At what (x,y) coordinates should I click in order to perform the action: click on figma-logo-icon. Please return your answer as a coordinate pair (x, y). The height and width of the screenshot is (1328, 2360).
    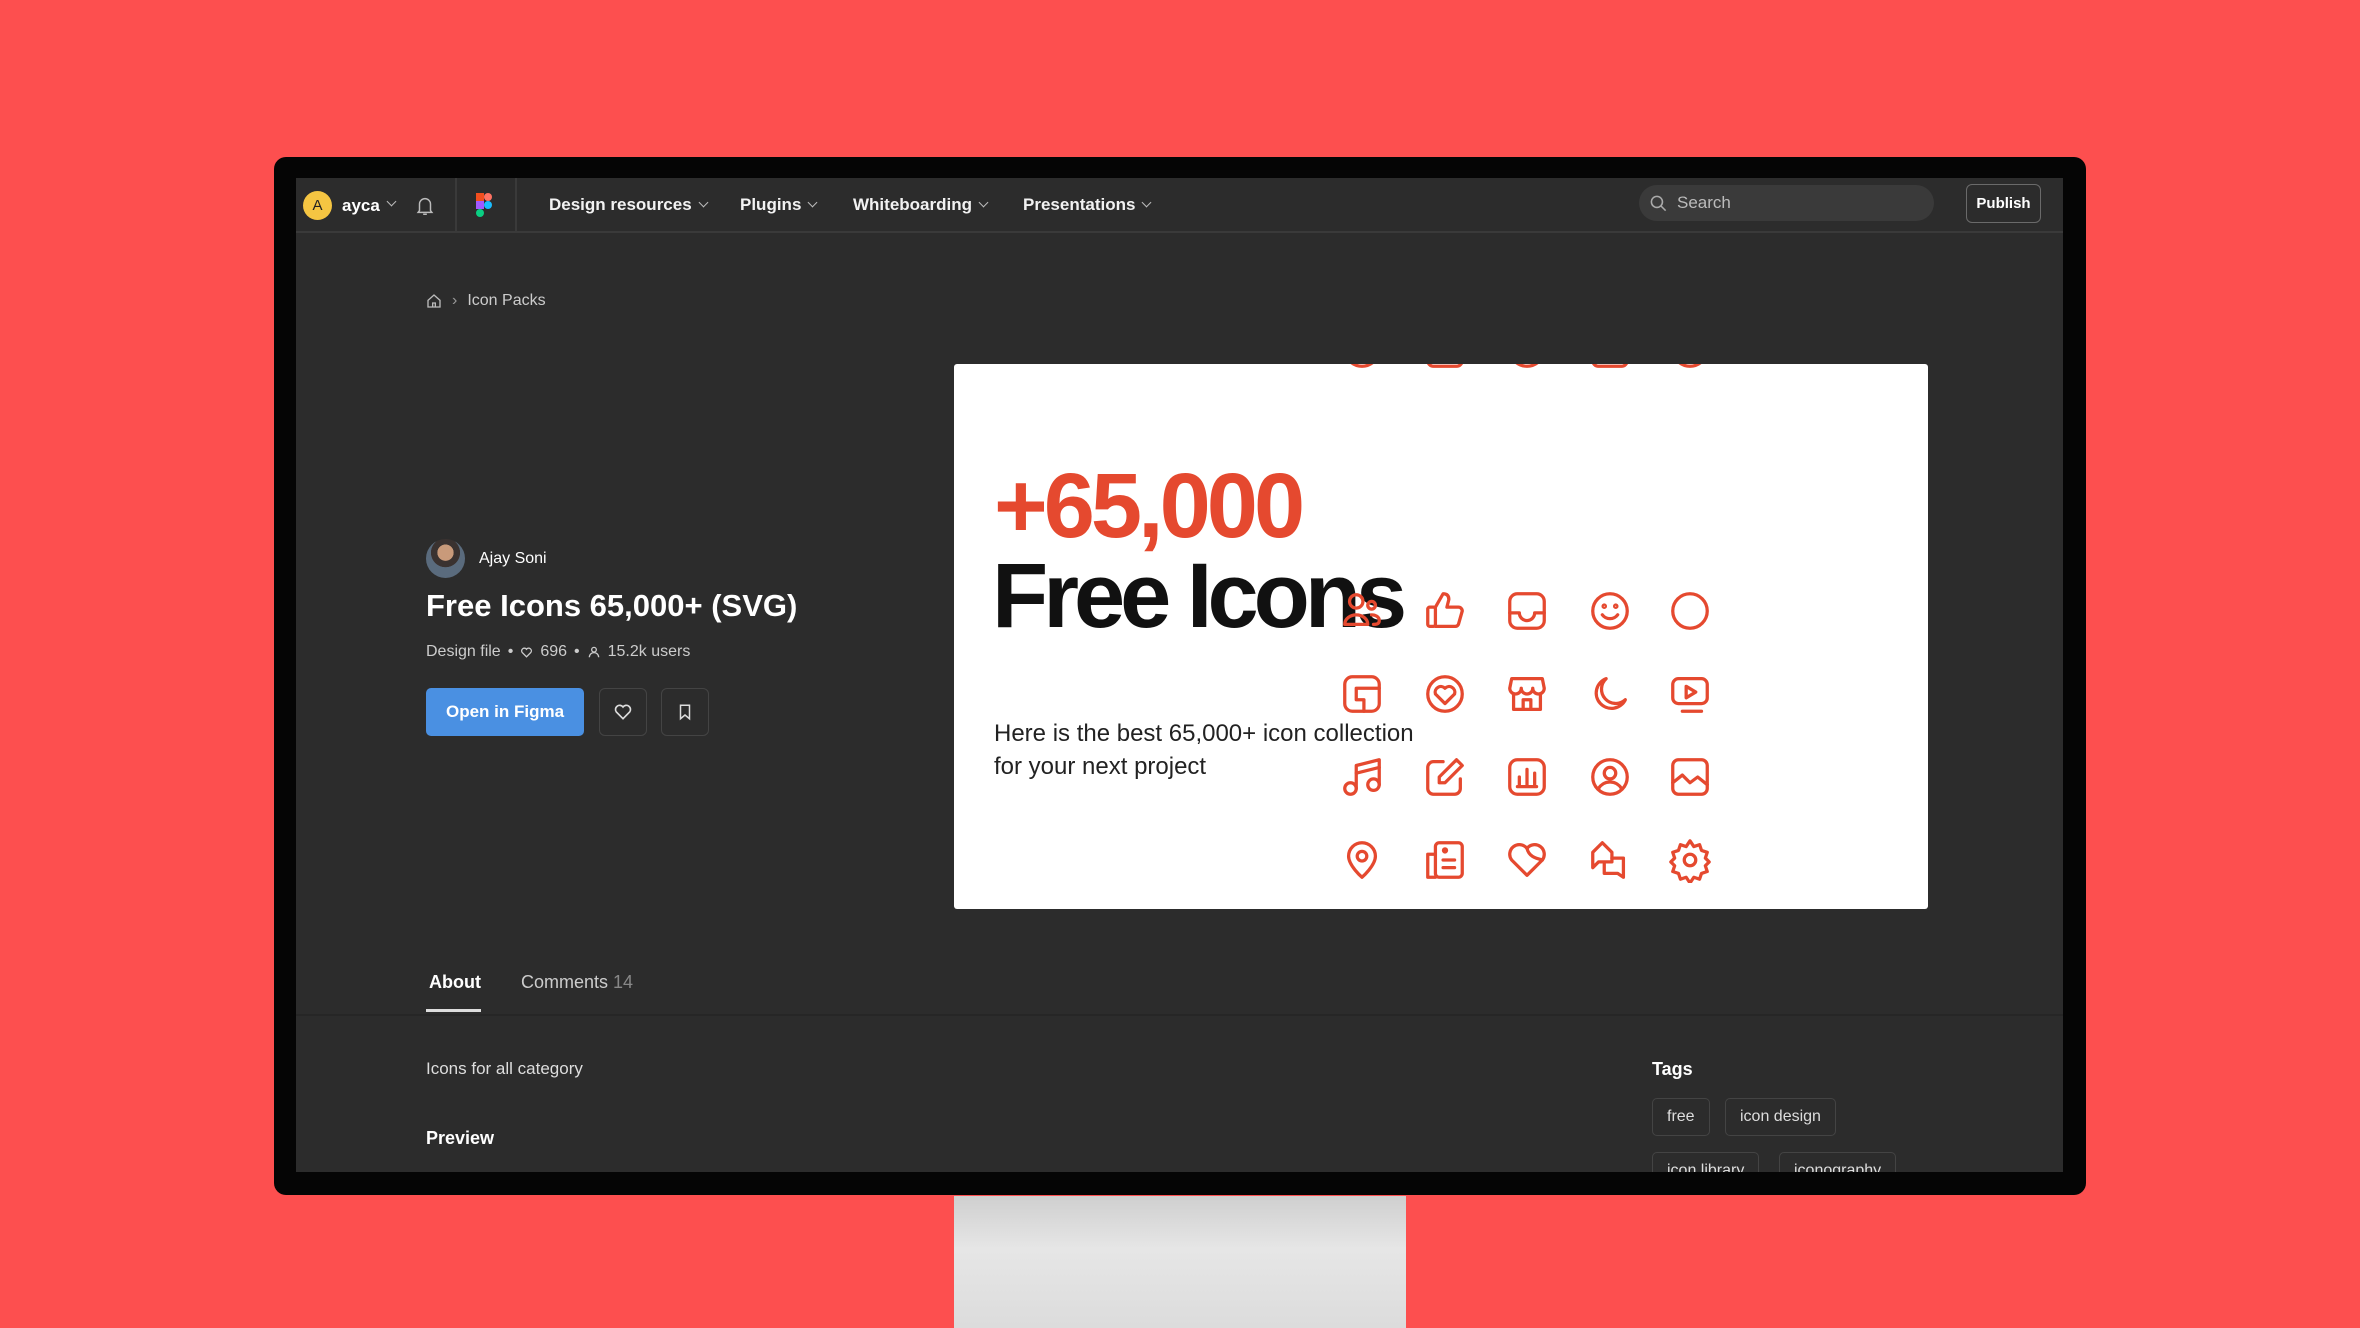
    Looking at the image, I should click on (484, 205).